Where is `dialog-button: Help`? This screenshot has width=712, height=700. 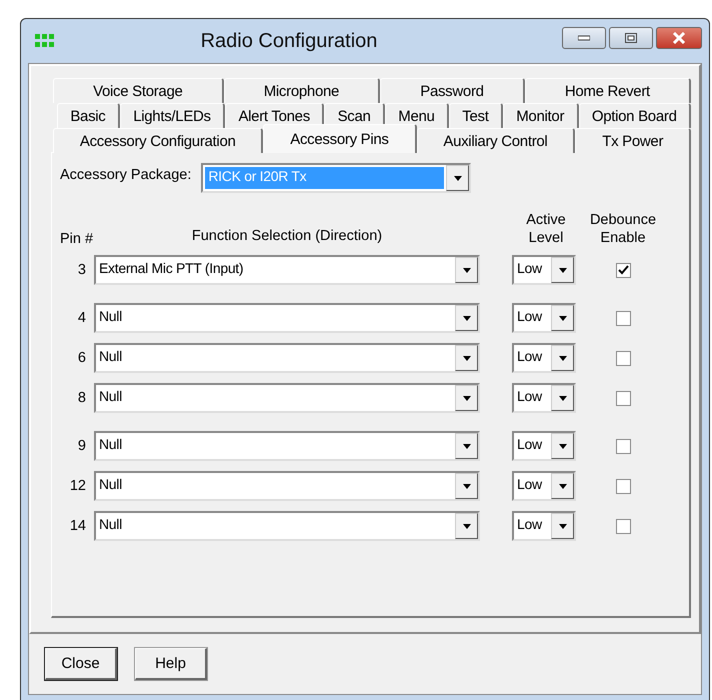 dialog-button: Help is located at coordinates (171, 664).